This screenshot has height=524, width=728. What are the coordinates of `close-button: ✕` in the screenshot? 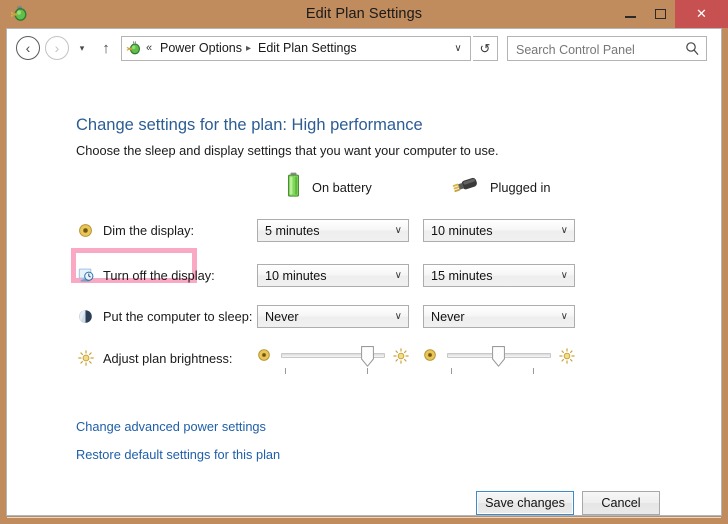 It's located at (701, 14).